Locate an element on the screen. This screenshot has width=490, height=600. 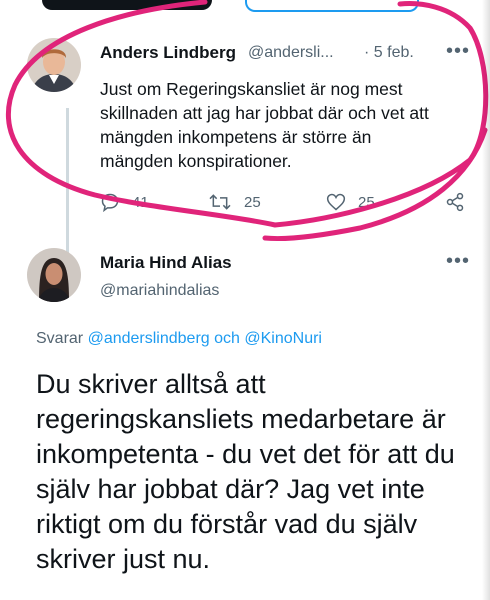
tweet2-author-name: Maria Hind Alias is located at coordinates (166, 263).